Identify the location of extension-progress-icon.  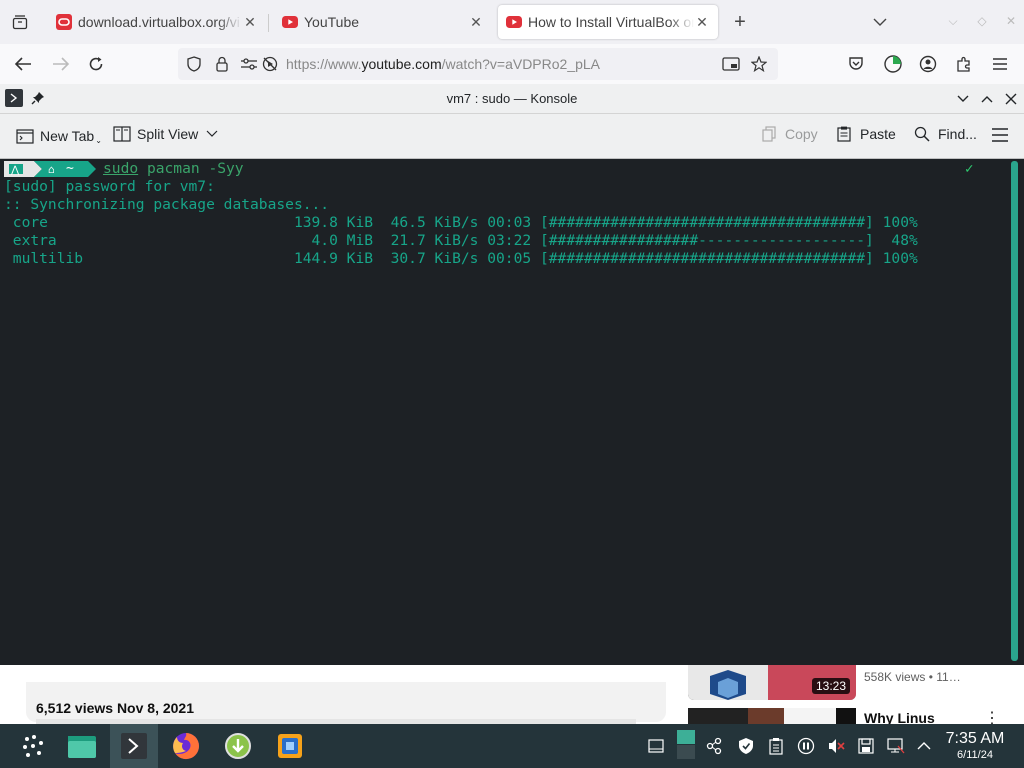
(893, 64).